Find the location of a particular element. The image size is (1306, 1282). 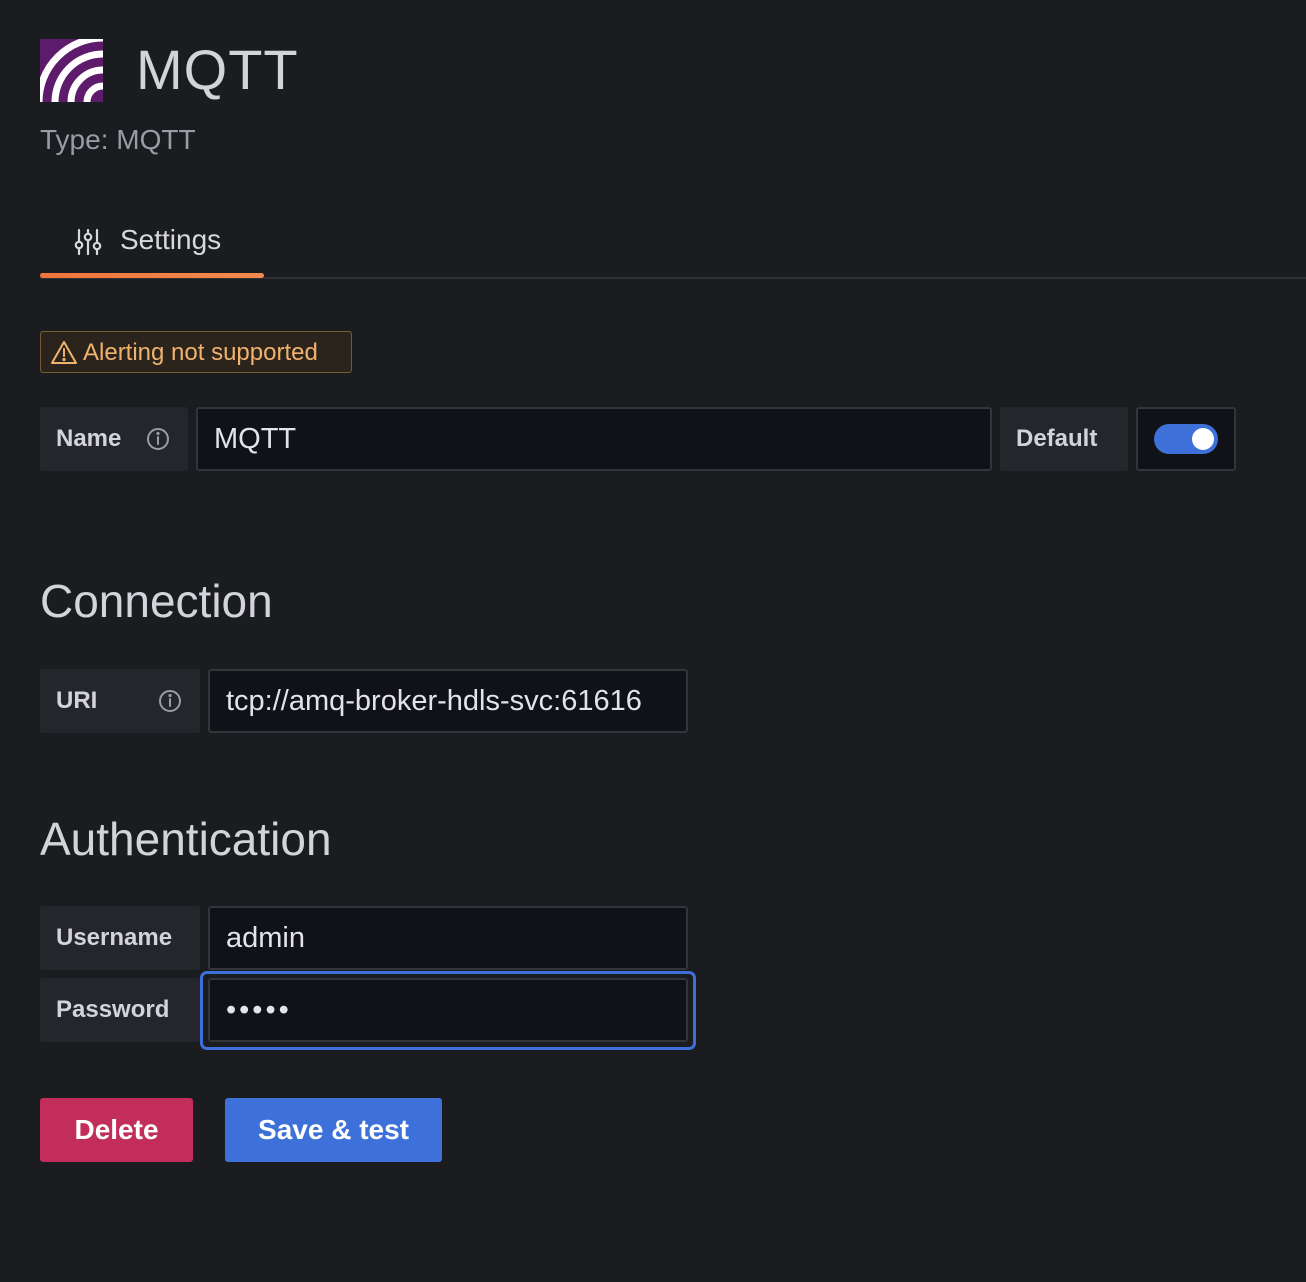

name-input-value: MQTT is located at coordinates (255, 438).